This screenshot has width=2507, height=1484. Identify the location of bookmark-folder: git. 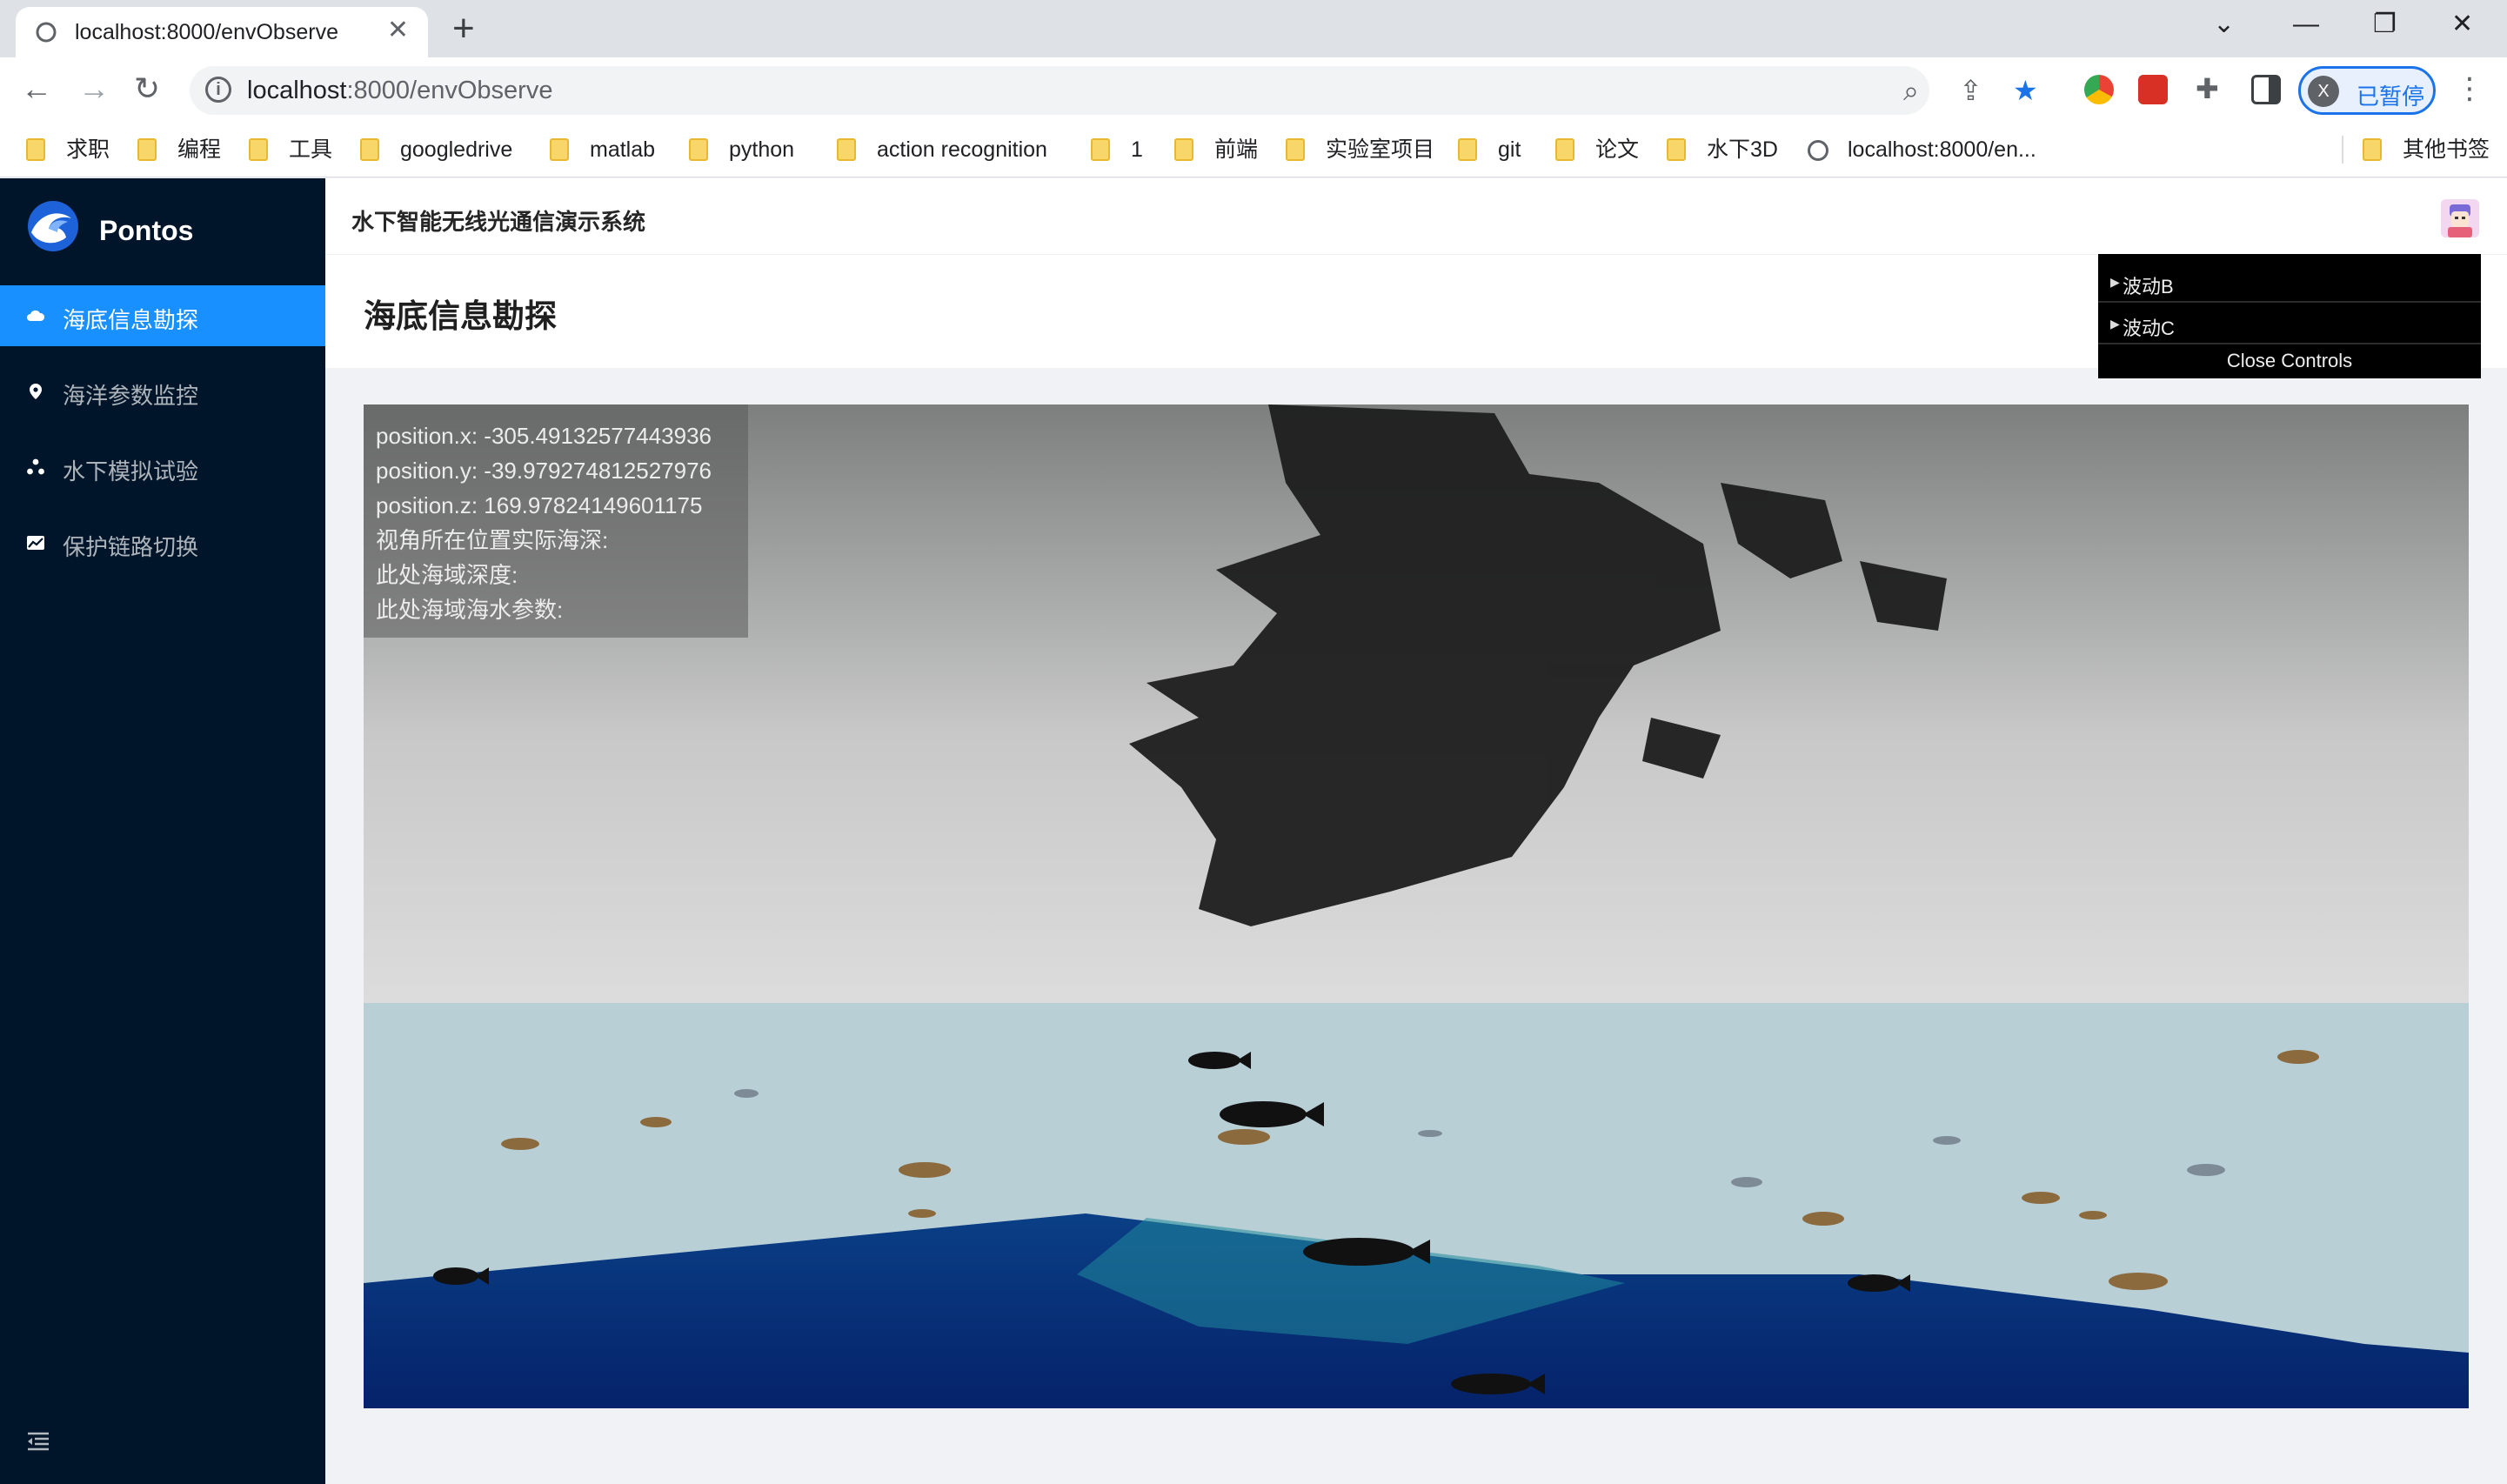
(1489, 149).